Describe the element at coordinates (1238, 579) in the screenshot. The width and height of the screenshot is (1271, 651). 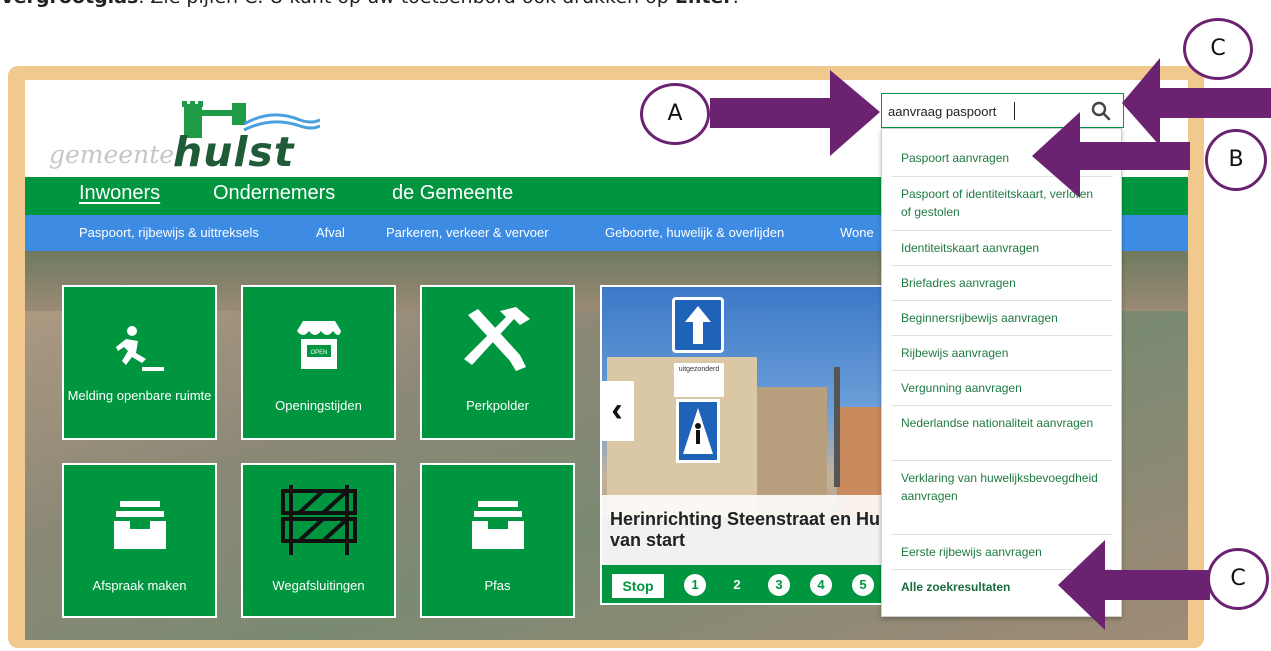
I see `label-c-bottom: C` at that location.